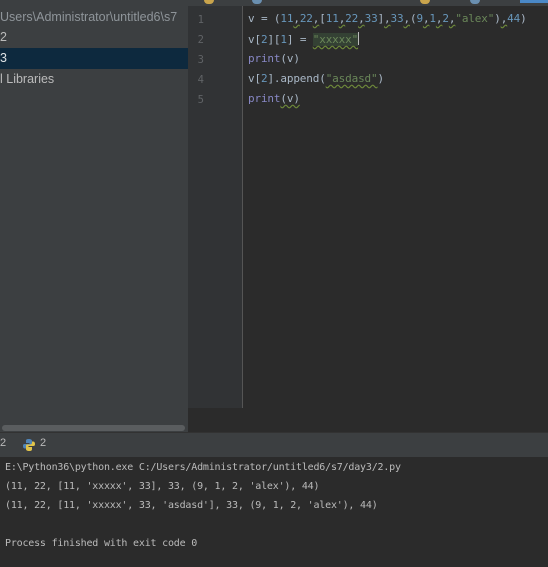  Describe the element at coordinates (274, 58) in the screenshot. I see `code-line-3: print(v)` at that location.